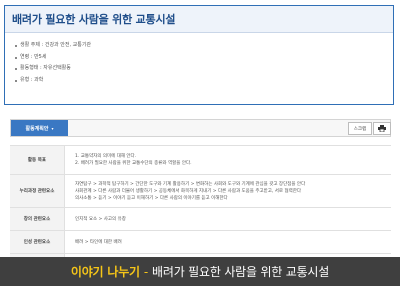 The image size is (400, 286). What do you see at coordinates (133, 163) in the screenshot?
I see `row-line: 2. 배려가 필요한 사람을 위한 교통수단의 종류와 역할을 안다.` at bounding box center [133, 163].